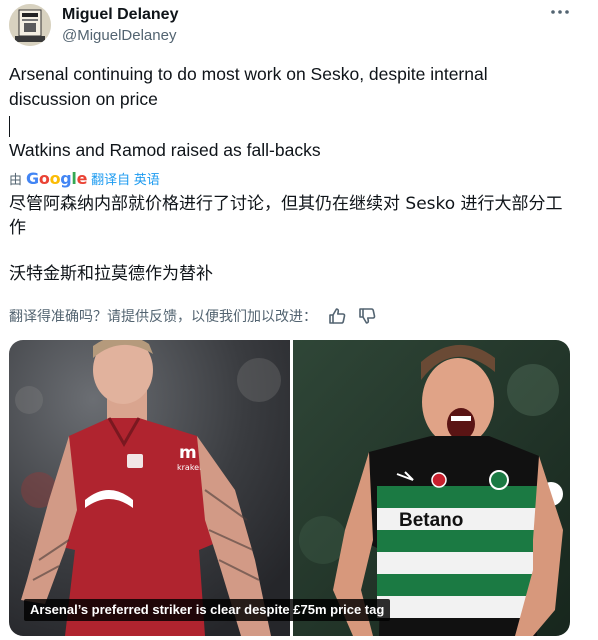 The image size is (598, 640). Describe the element at coordinates (9, 126) in the screenshot. I see `text-caret` at that location.